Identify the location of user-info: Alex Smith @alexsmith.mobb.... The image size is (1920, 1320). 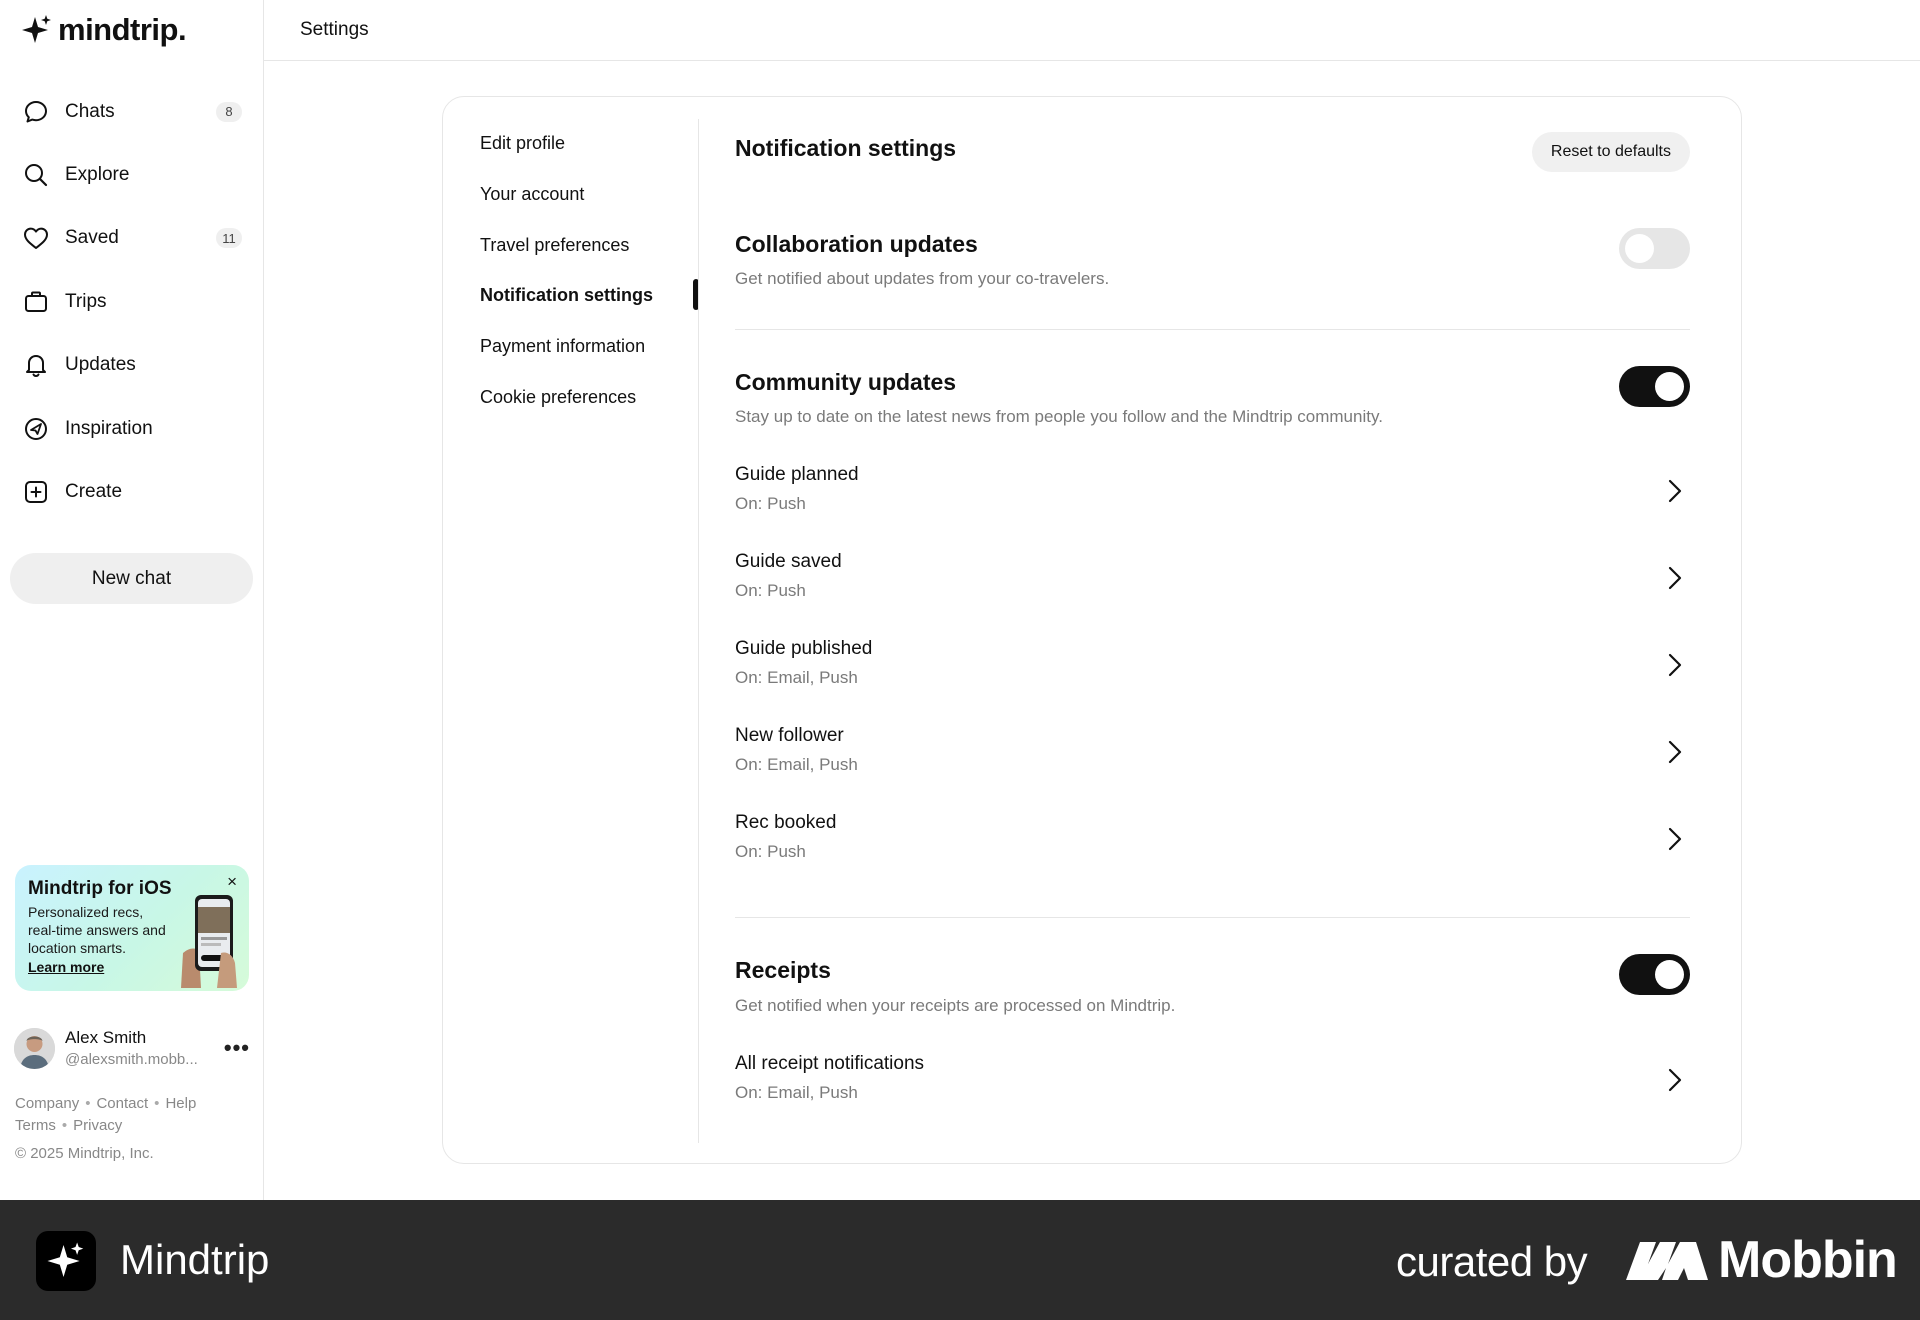
(144, 1048).